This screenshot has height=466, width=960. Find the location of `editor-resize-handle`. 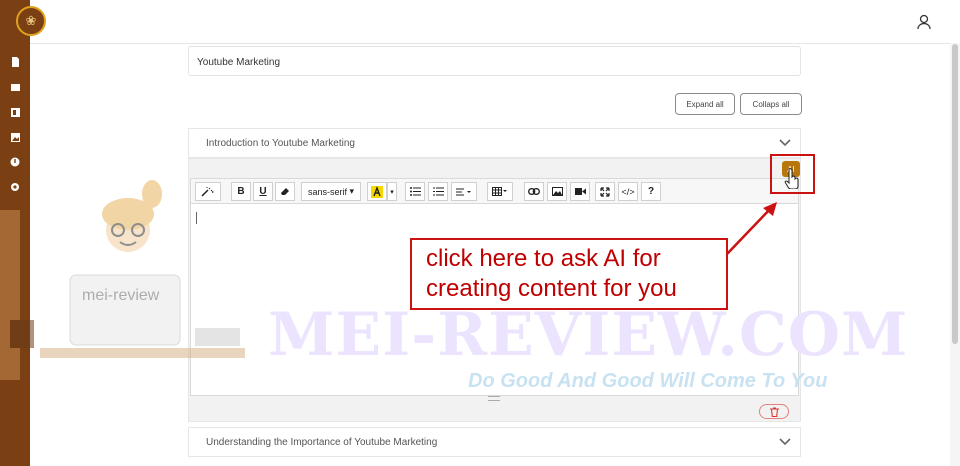

editor-resize-handle is located at coordinates (494, 398).